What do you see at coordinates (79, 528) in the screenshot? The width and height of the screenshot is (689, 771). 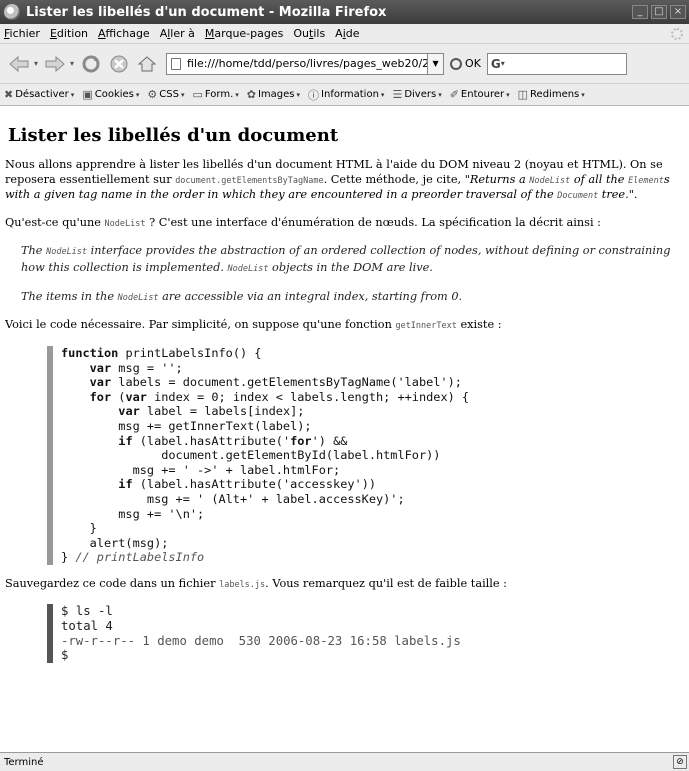 I see `code-line: }` at bounding box center [79, 528].